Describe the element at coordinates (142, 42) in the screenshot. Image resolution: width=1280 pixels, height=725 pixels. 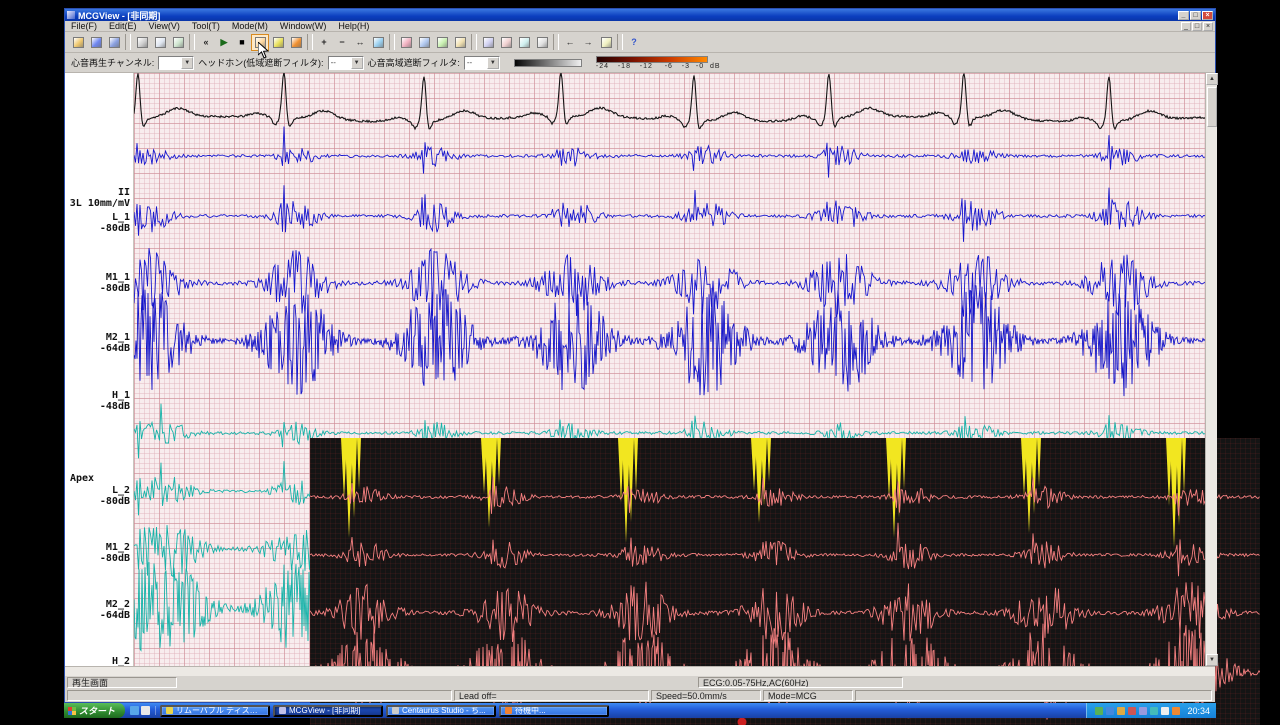
I see `print-button` at that location.